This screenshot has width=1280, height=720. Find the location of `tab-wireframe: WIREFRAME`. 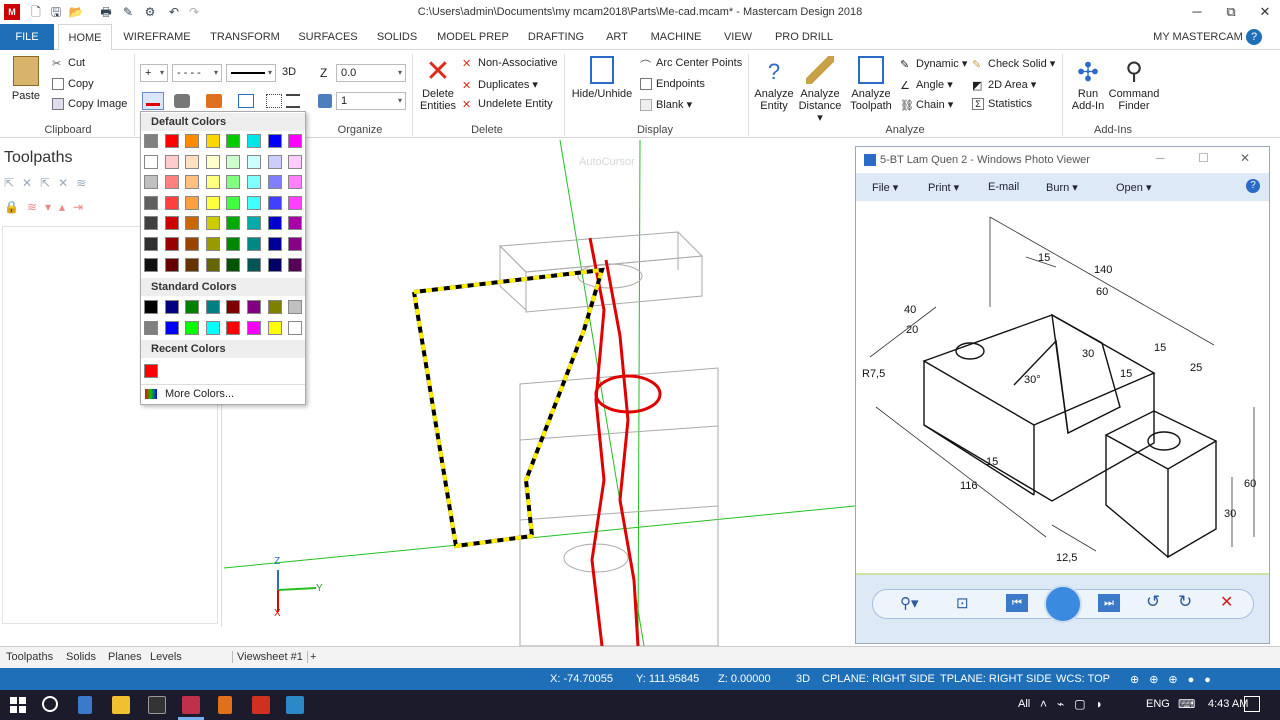

tab-wireframe: WIREFRAME is located at coordinates (157, 37).